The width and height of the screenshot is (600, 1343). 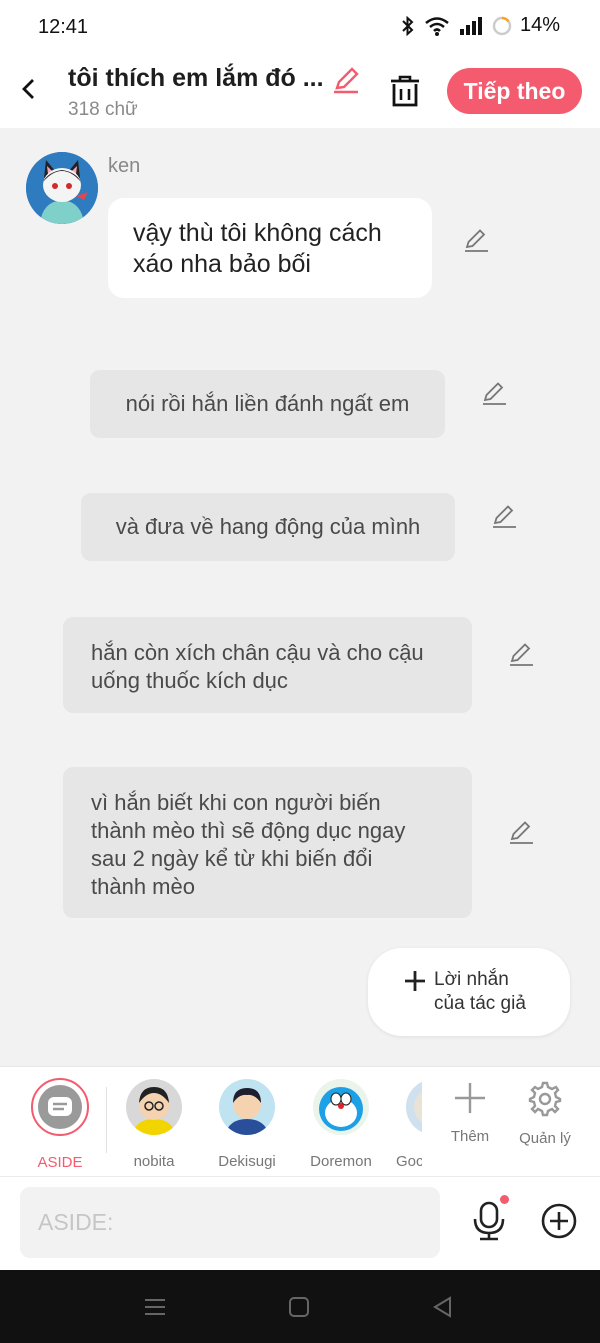 I want to click on narration-bubble: nói rồi hắn liền đánh ngất em, so click(x=267, y=404).